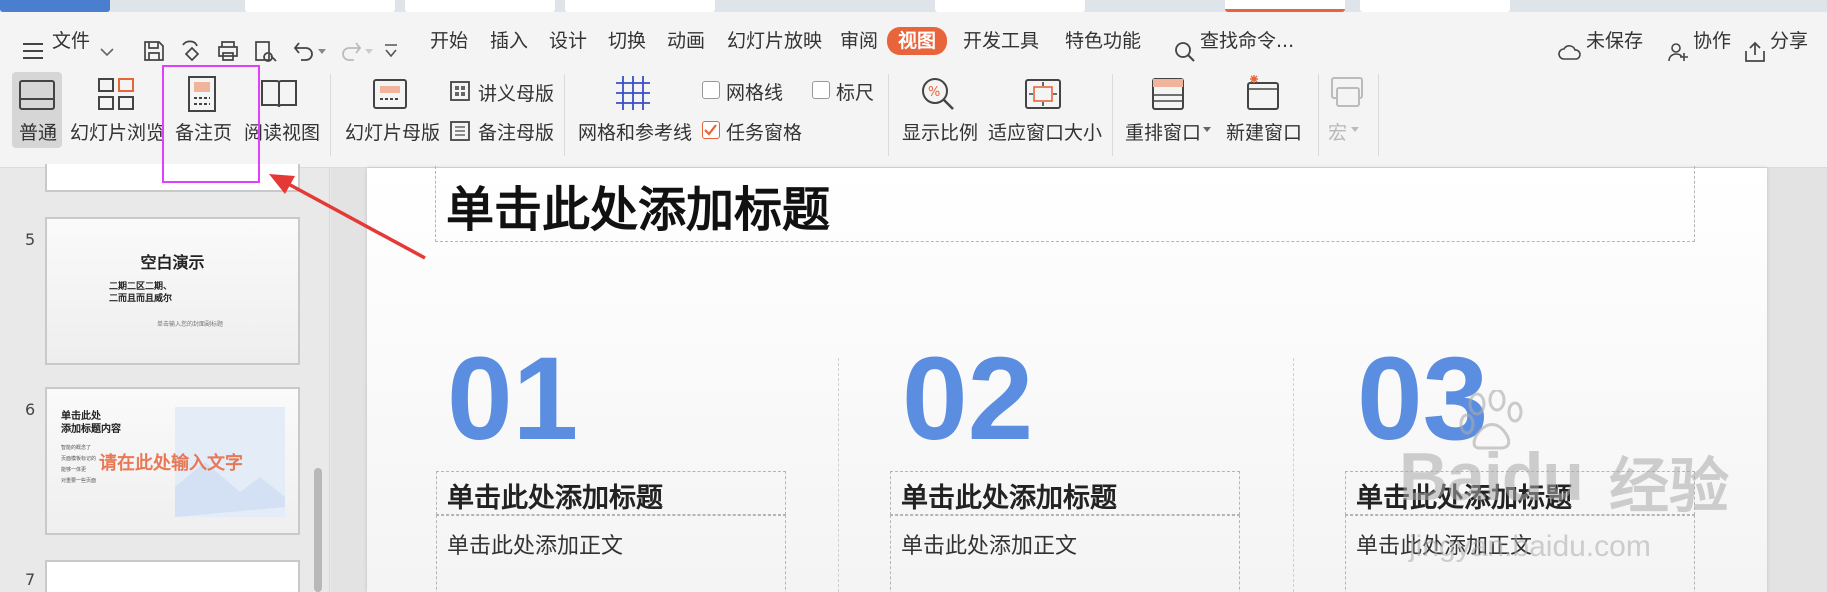 This screenshot has height=592, width=1827. What do you see at coordinates (1185, 52) in the screenshot?
I see `search-icon` at bounding box center [1185, 52].